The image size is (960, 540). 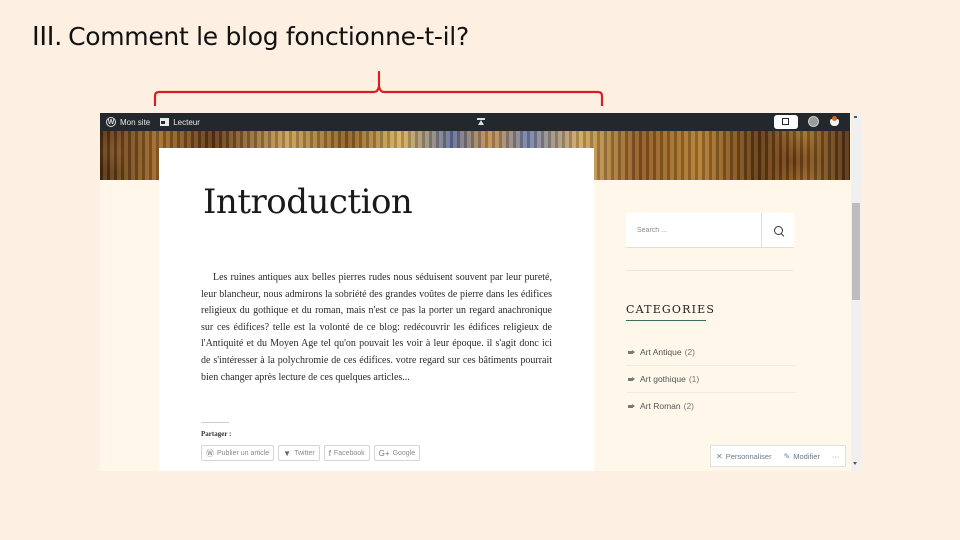 I want to click on share-twitter-label: Twitter, so click(x=304, y=453).